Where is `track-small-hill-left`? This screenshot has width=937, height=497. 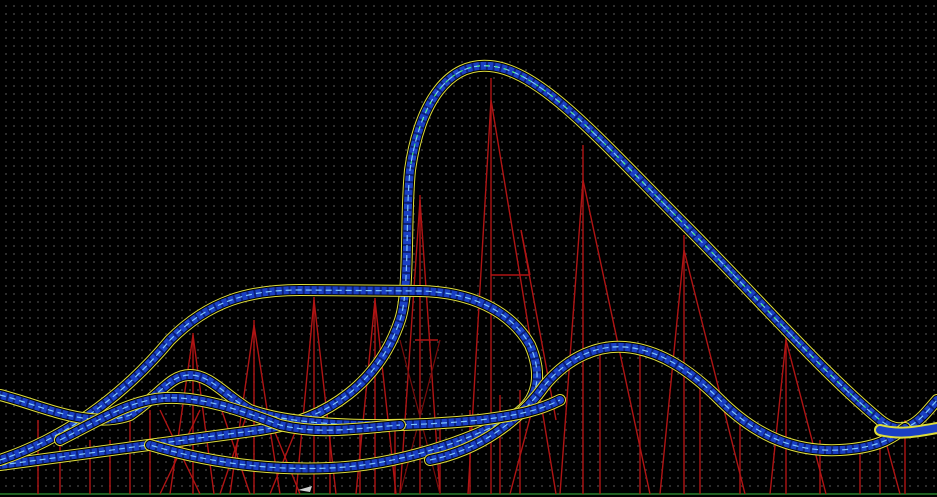
track-small-hill-left is located at coordinates (283, 400).